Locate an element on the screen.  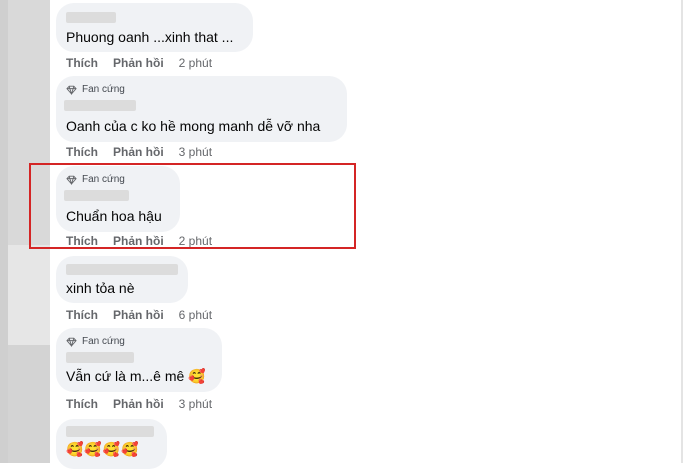
comment-text: Oanh của c ko hề mong manh dễ vỡ nha is located at coordinates (193, 126).